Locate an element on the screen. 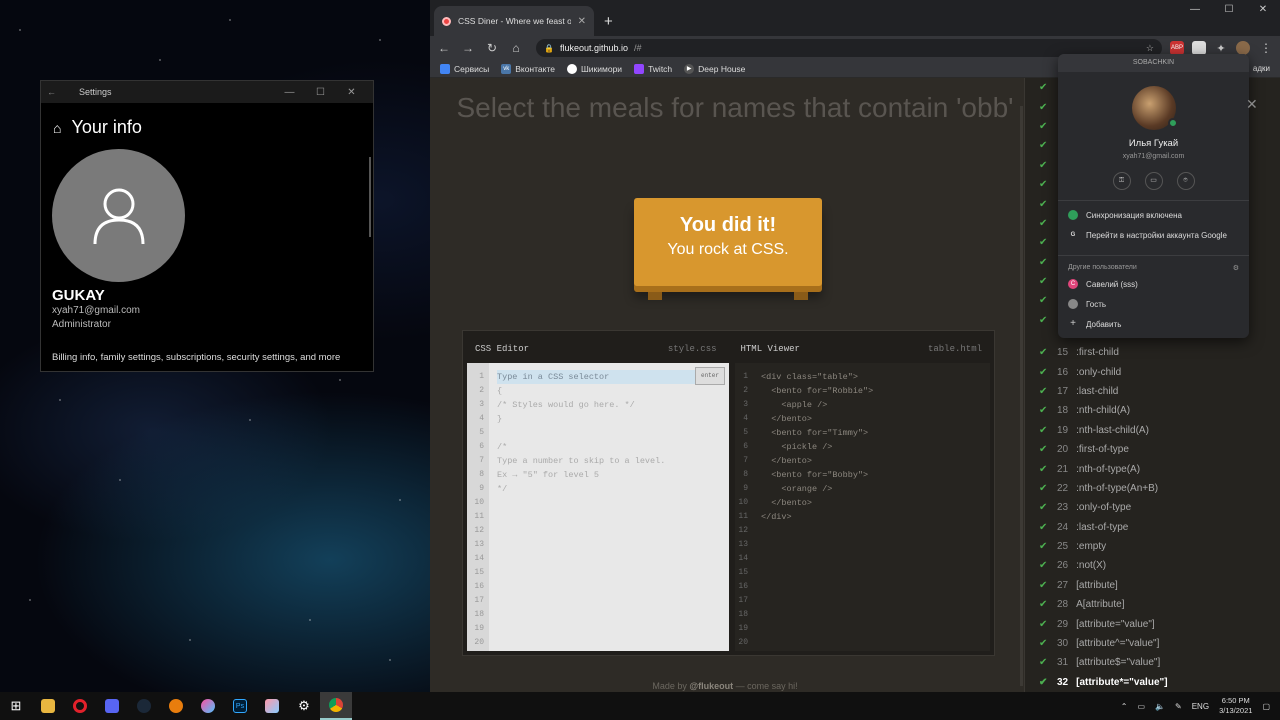 The width and height of the screenshot is (1280, 720). page-title: Your info is located at coordinates (106, 127).